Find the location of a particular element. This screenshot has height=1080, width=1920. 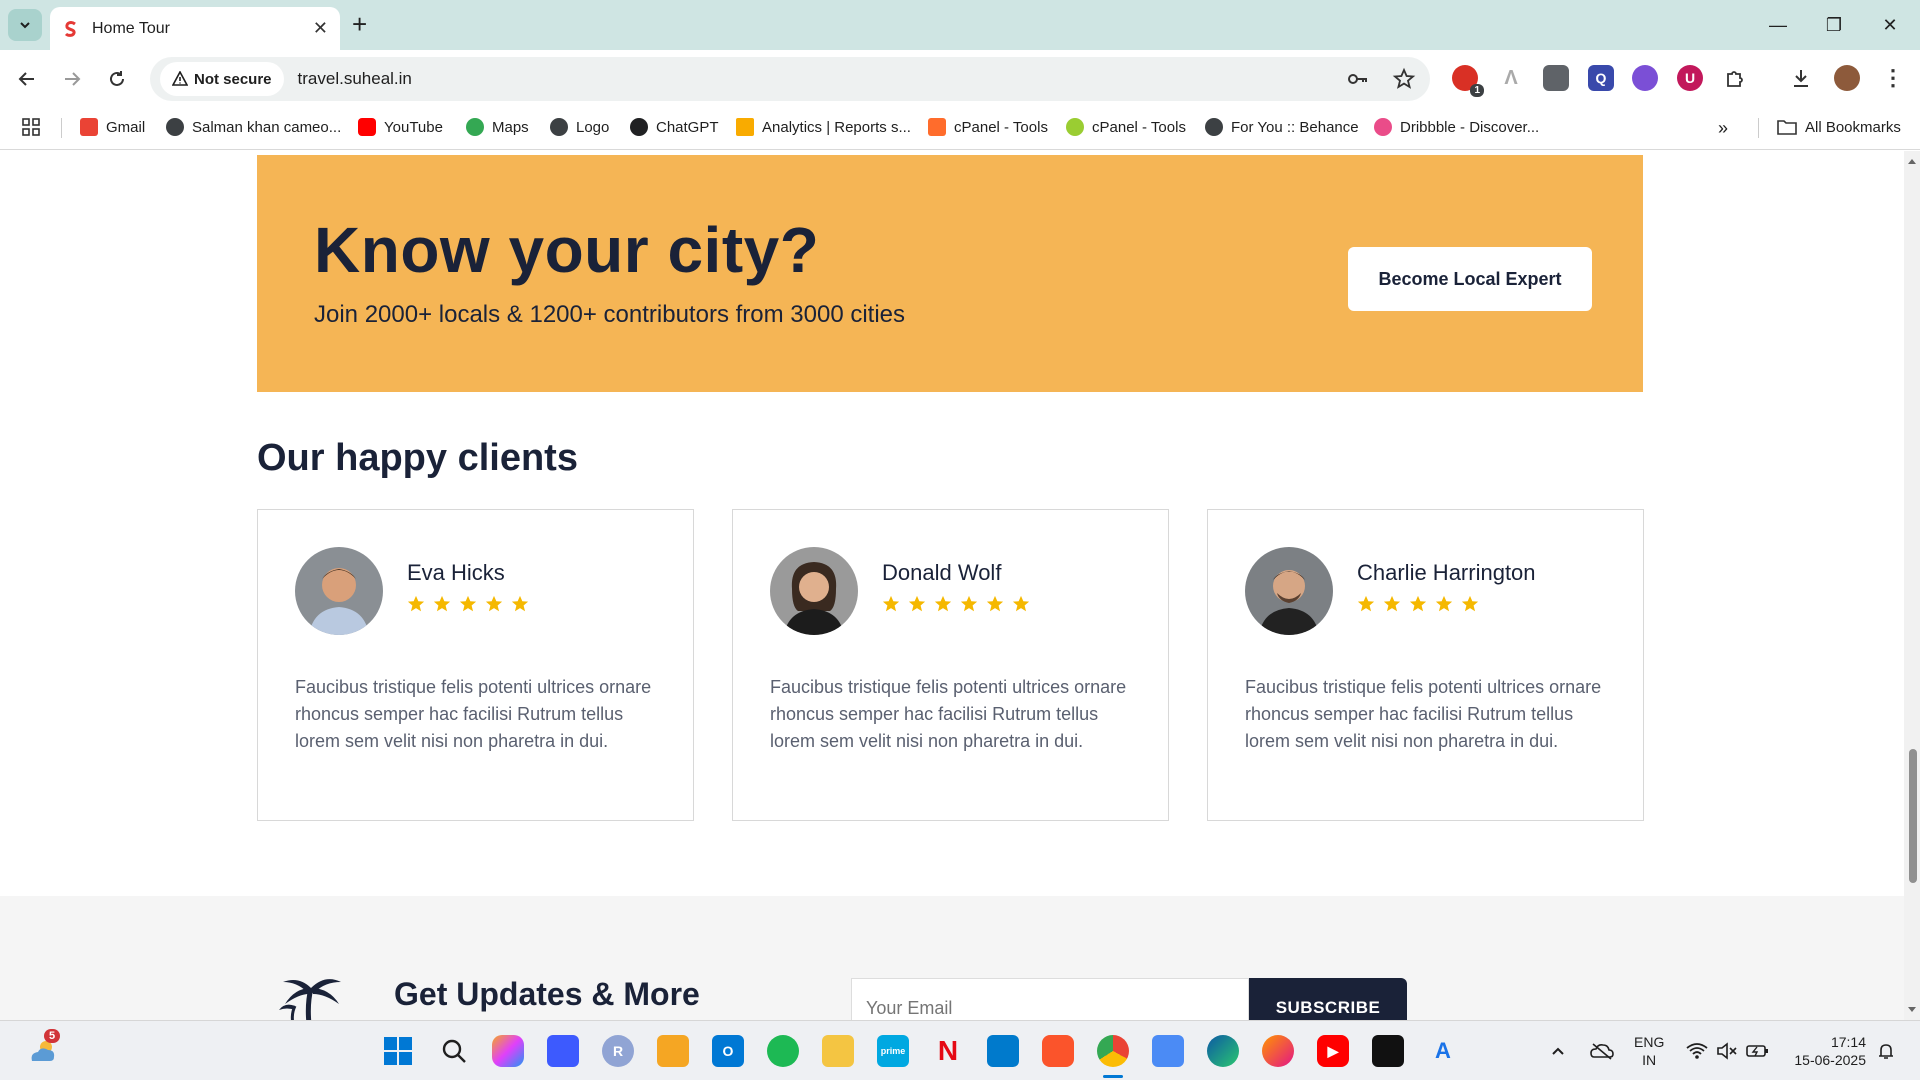

search-icon is located at coordinates (454, 1051).